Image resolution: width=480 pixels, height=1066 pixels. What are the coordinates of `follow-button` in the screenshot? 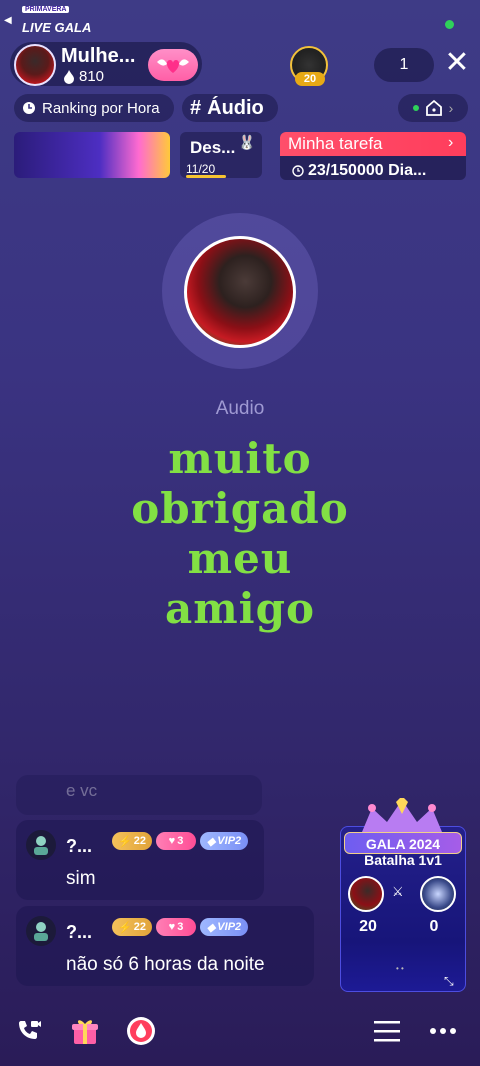 It's located at (173, 65).